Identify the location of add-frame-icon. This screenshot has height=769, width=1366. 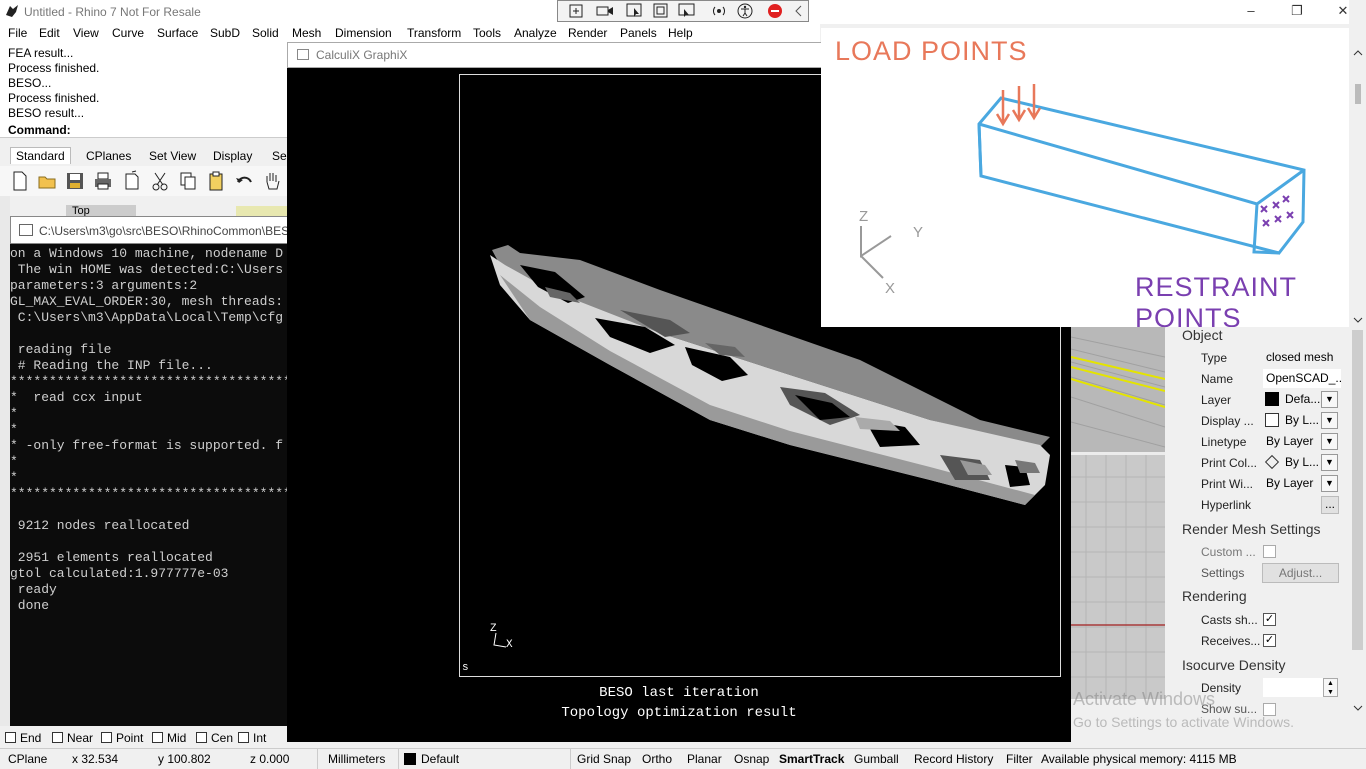
(577, 11).